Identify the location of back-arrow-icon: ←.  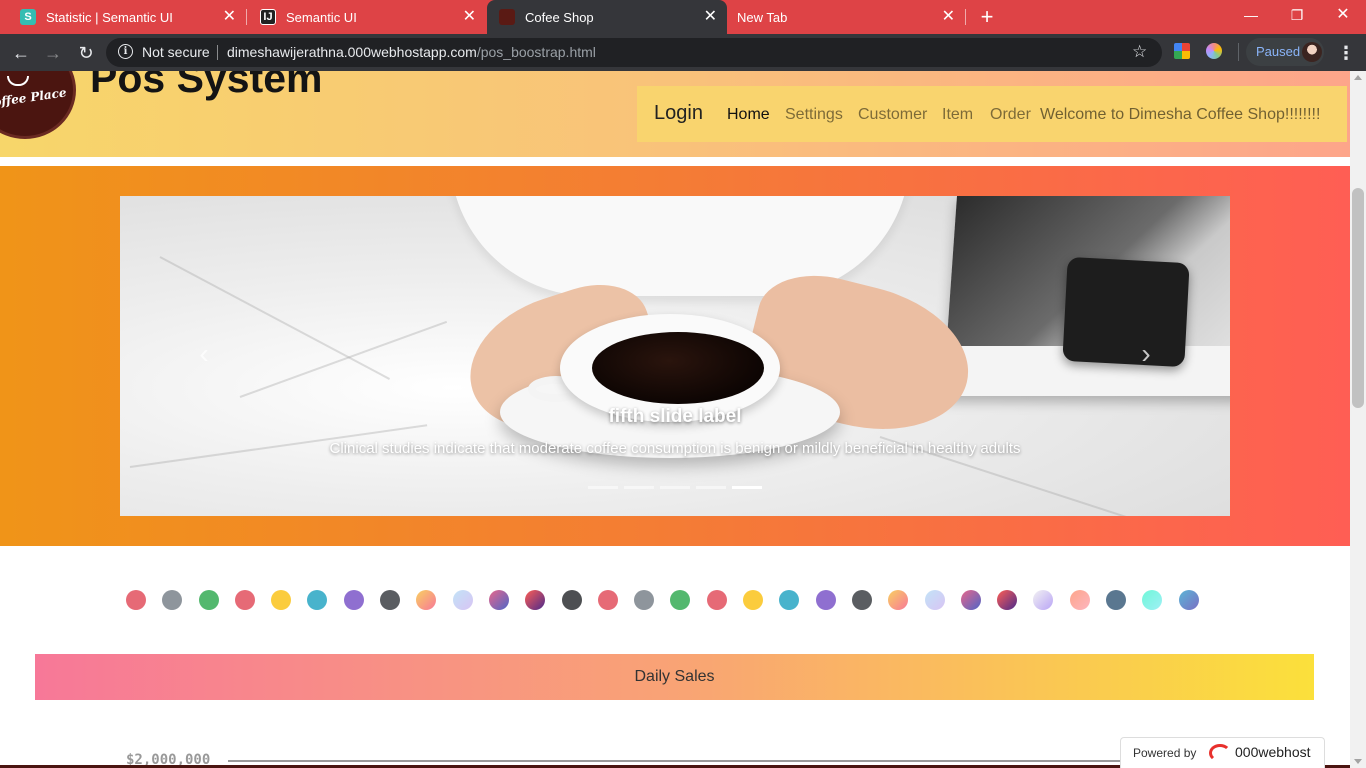
(21, 53).